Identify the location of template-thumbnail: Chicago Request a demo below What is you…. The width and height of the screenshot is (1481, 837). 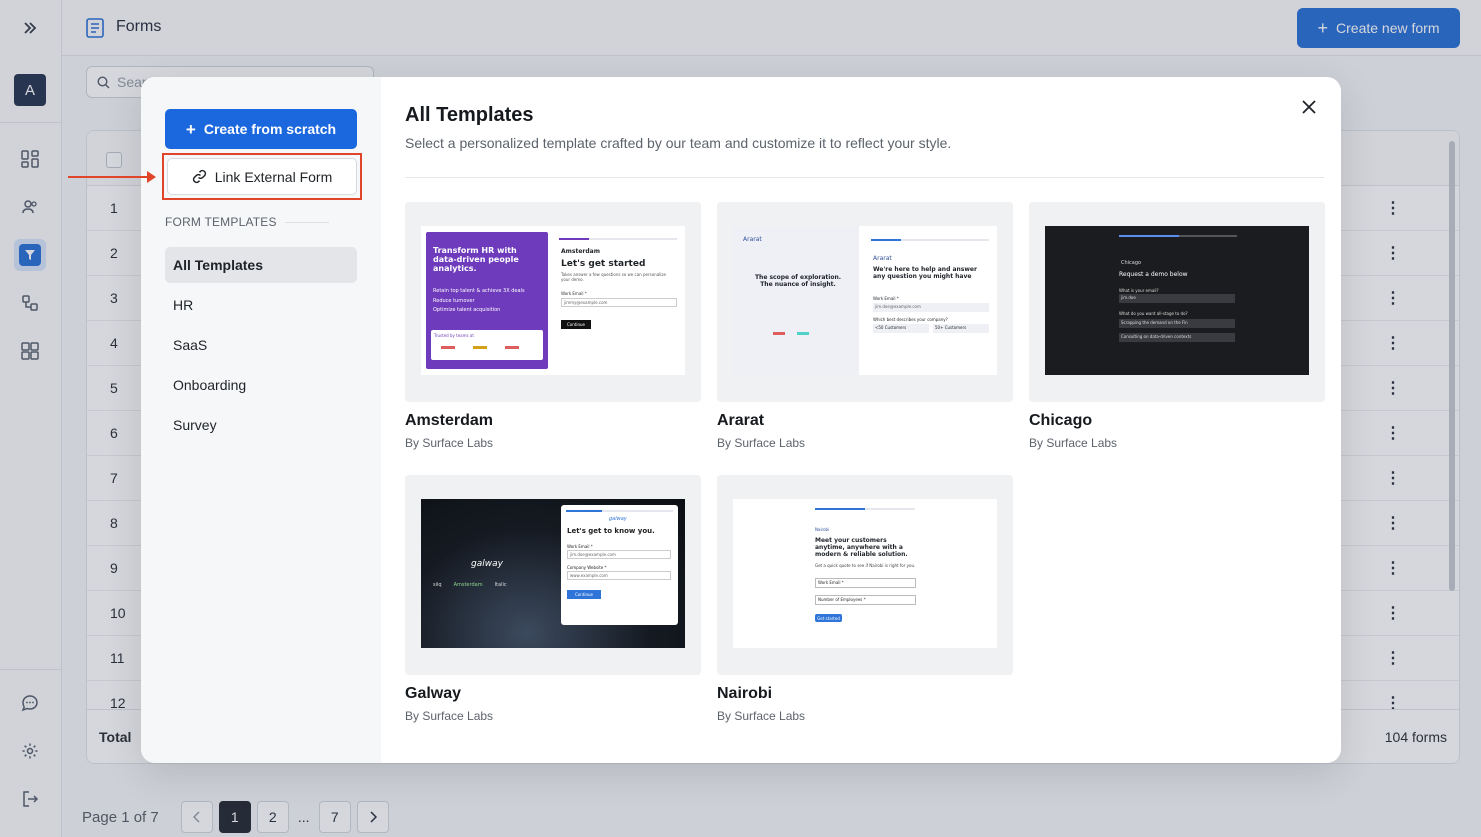
(1177, 302).